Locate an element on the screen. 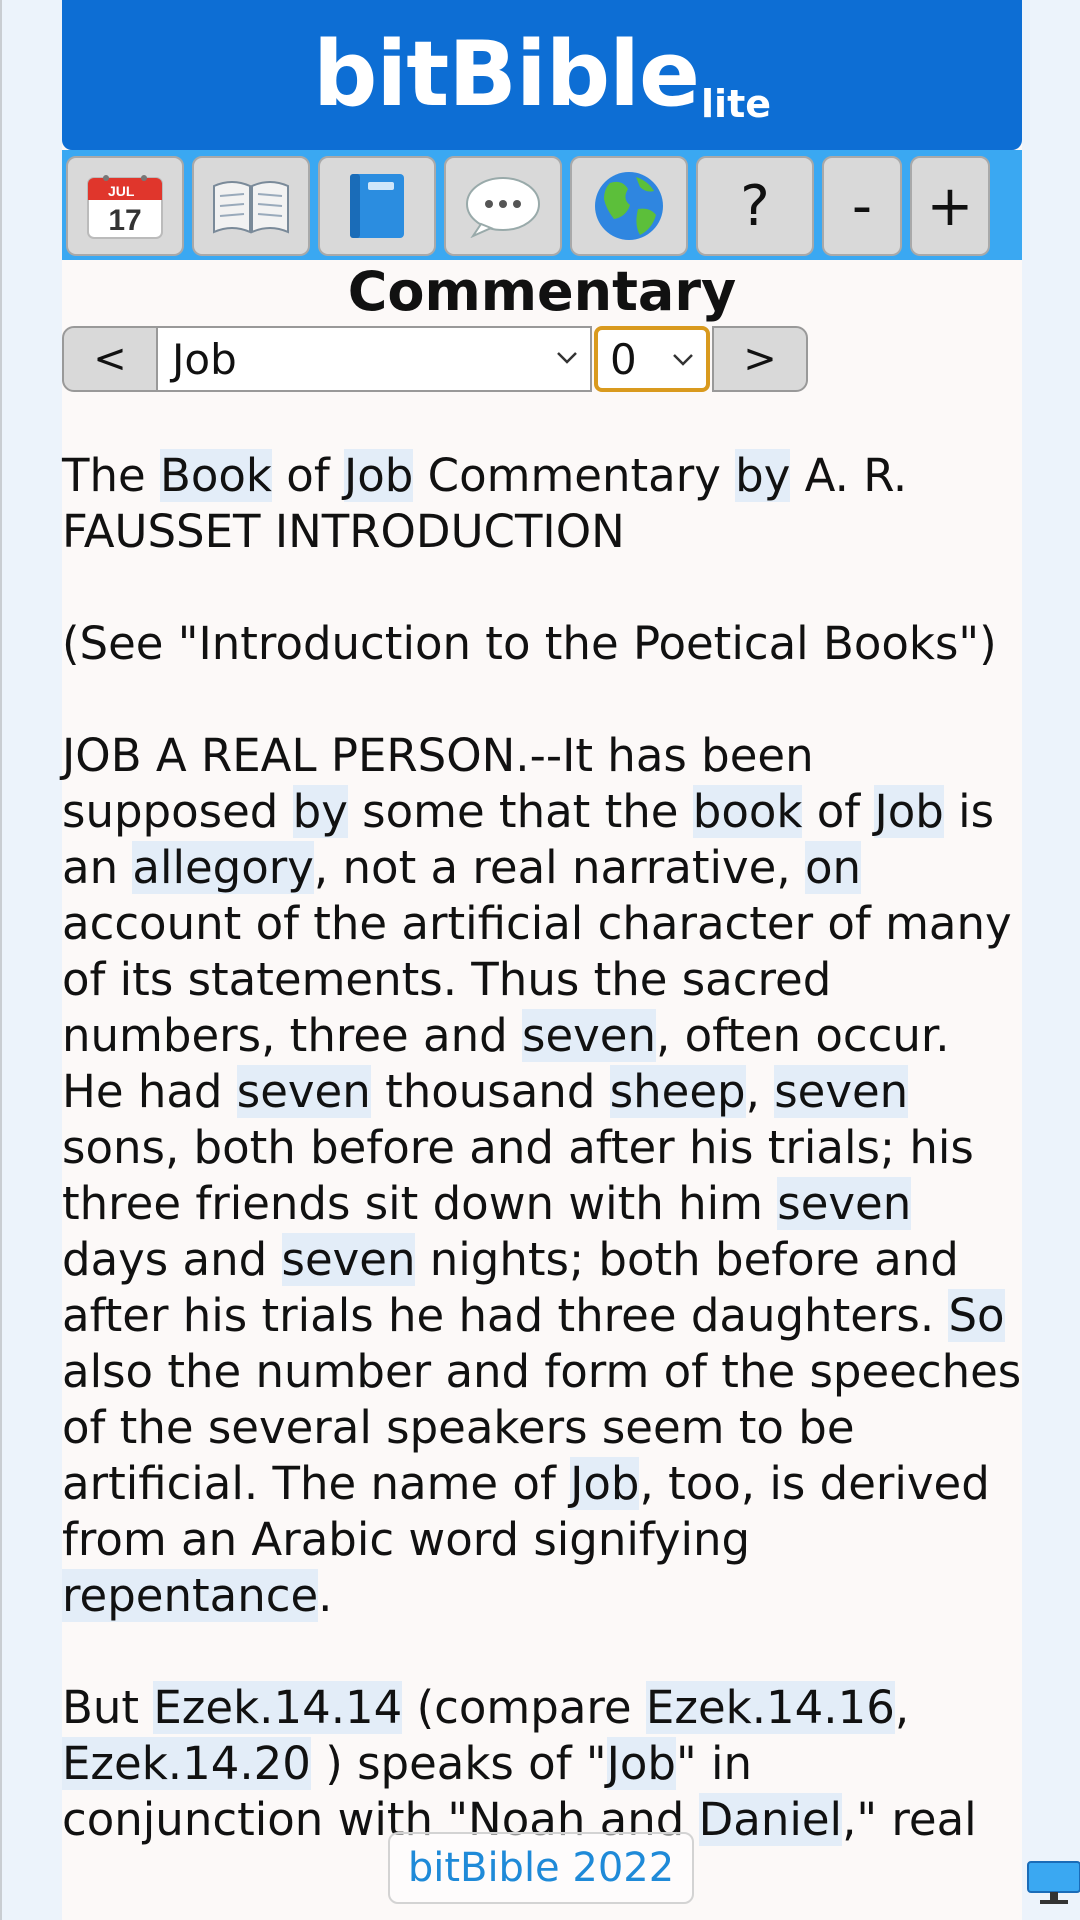 The height and width of the screenshot is (1920, 1080). window-edge is located at coordinates (1, 960).